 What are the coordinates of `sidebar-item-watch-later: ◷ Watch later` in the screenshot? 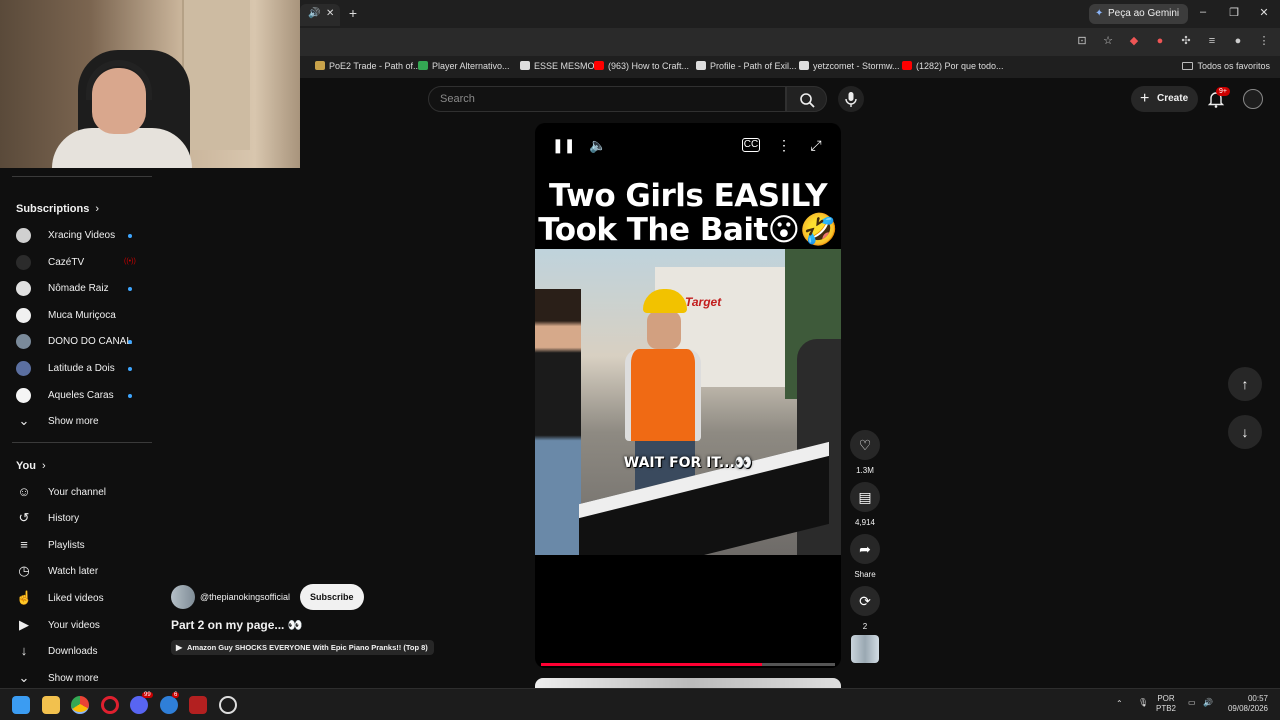 It's located at (77, 571).